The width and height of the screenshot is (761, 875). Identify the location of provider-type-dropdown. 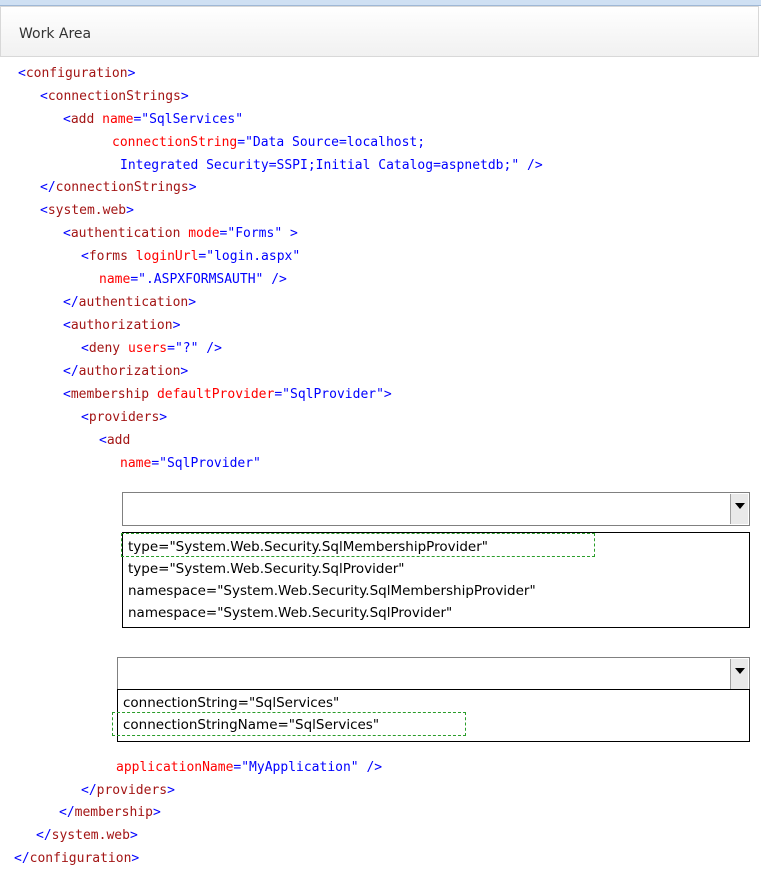
(436, 509).